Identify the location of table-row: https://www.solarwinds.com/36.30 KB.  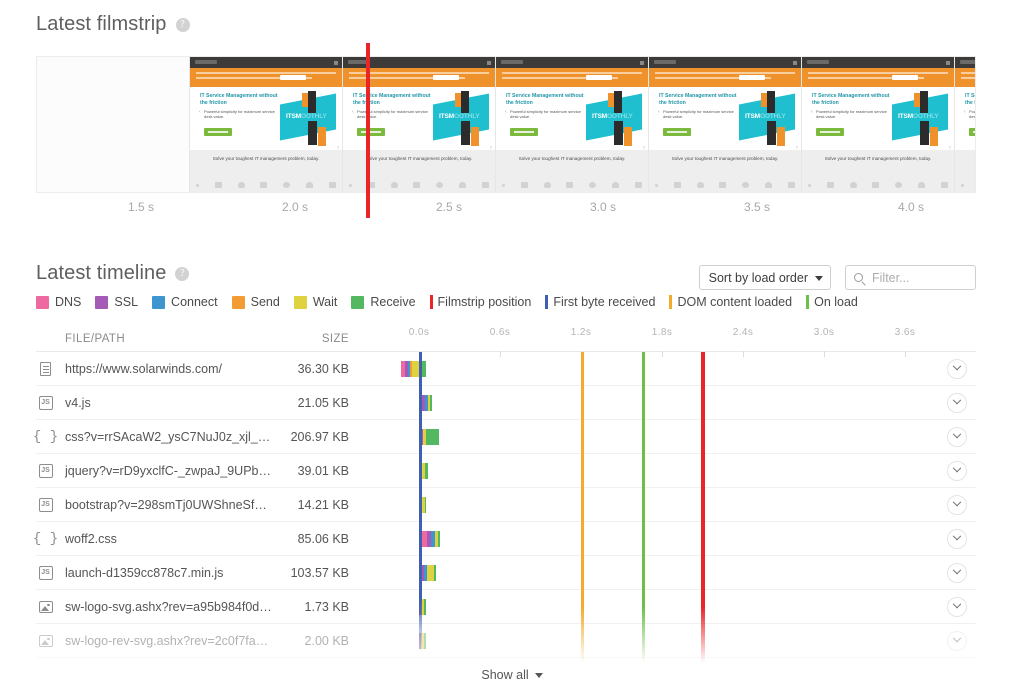
(506, 369).